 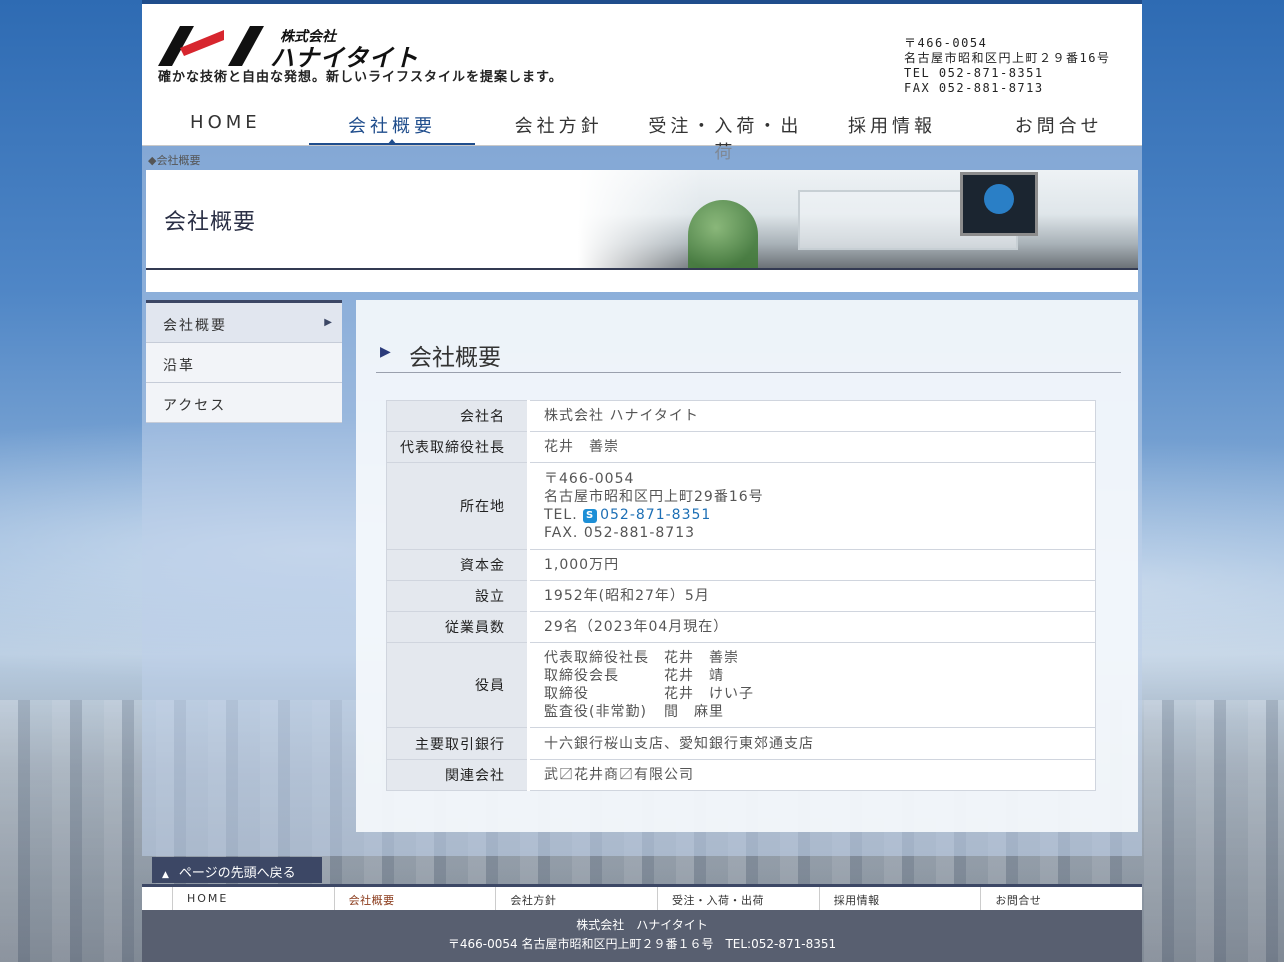 I want to click on plaque-emblem-icon, so click(x=999, y=199).